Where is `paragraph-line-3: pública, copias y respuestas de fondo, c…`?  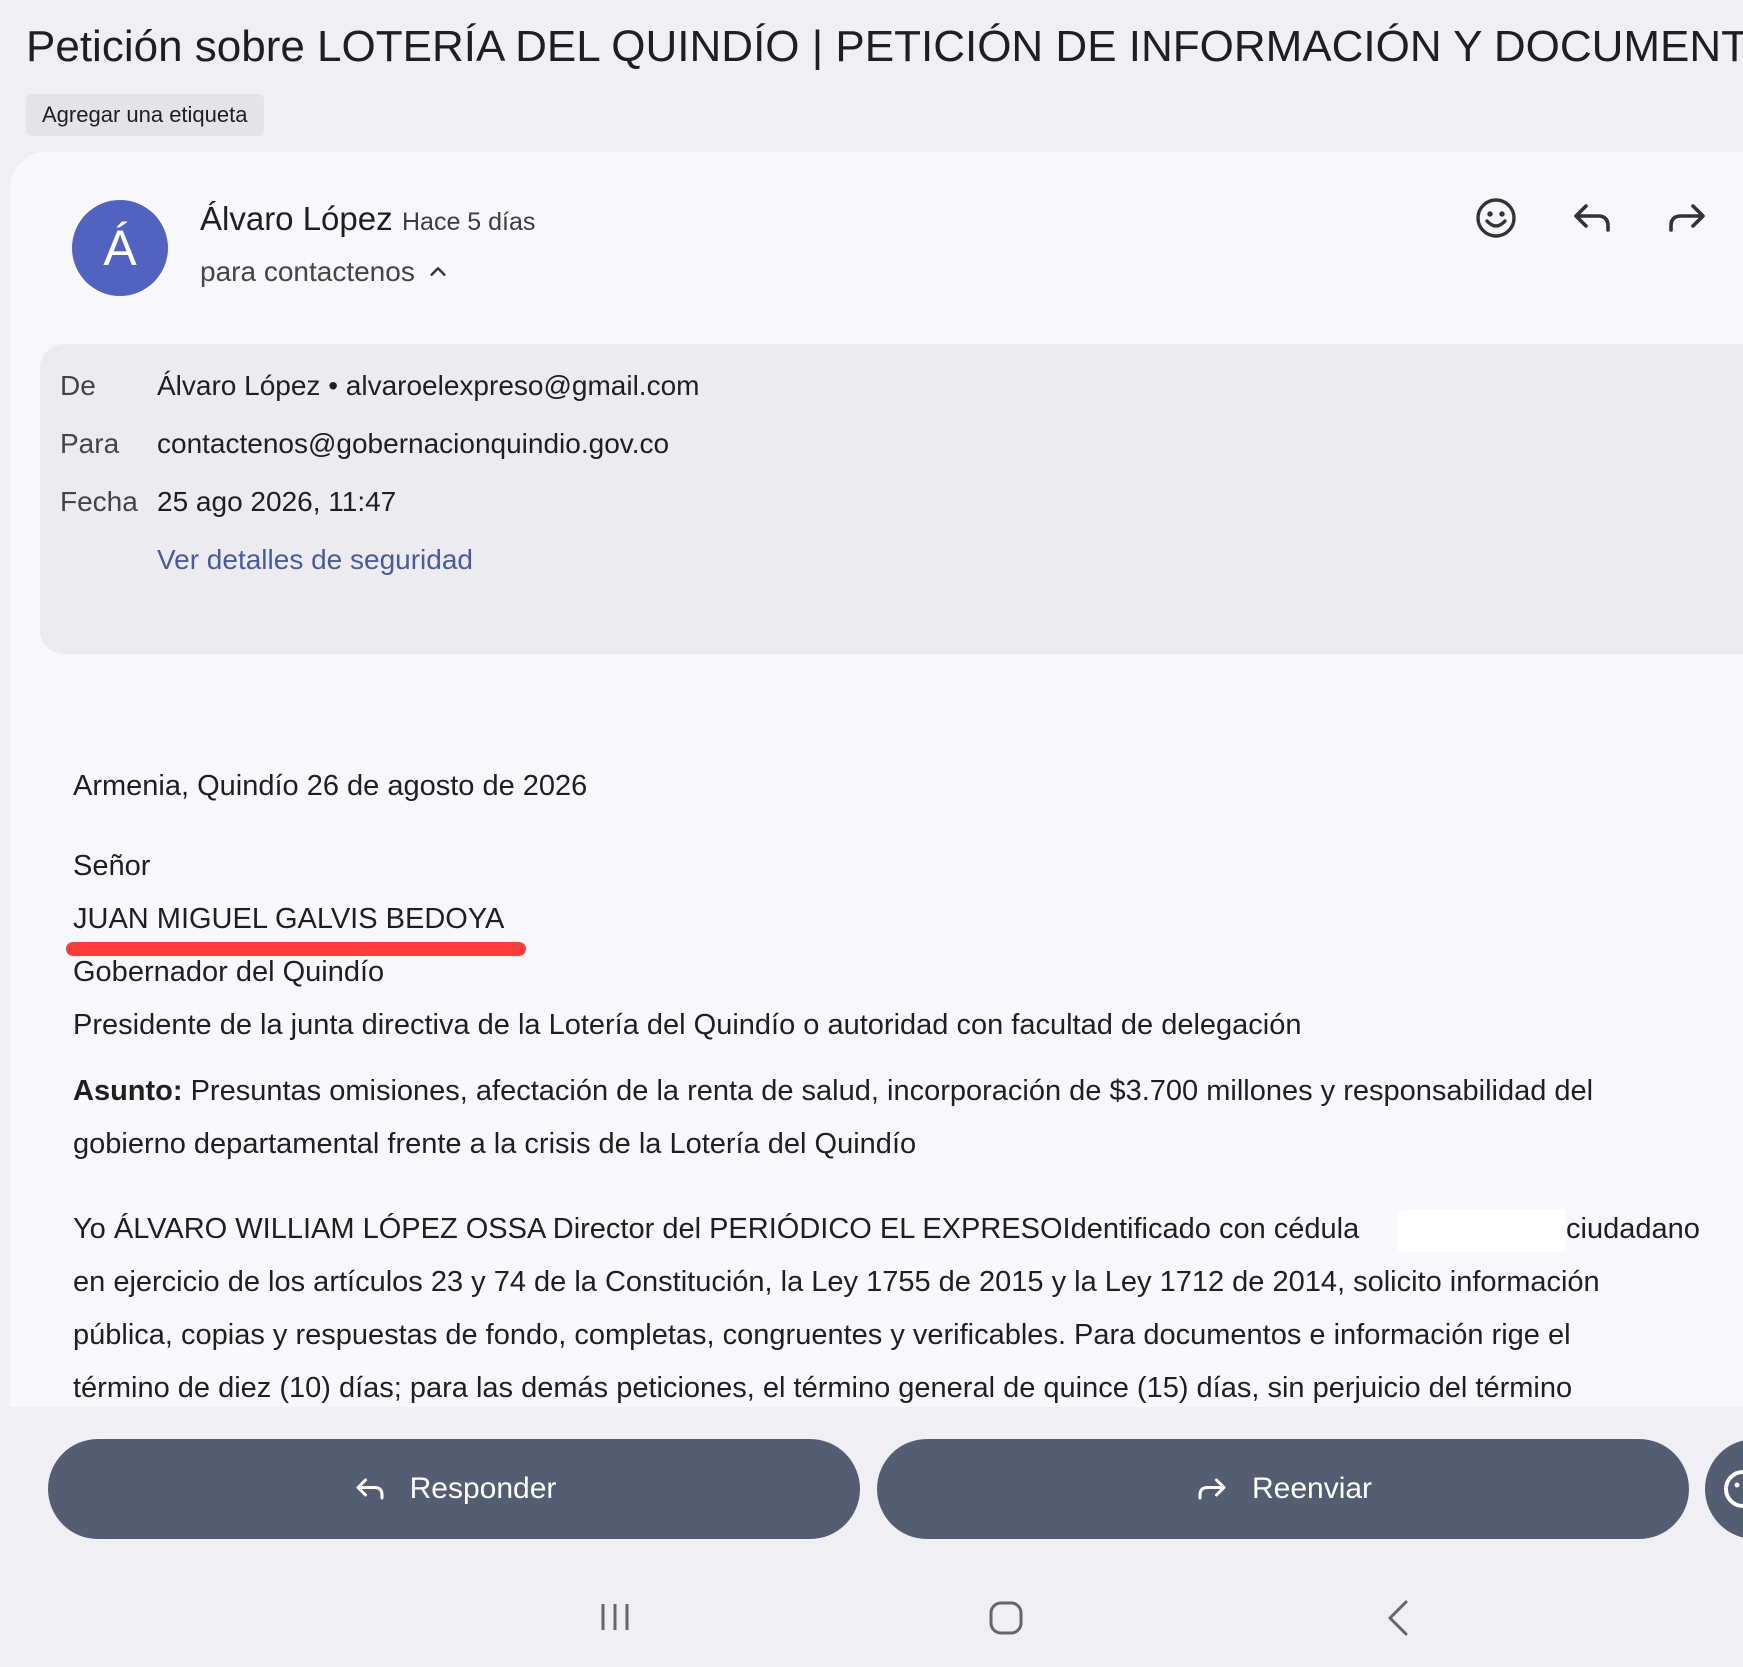 paragraph-line-3: pública, copias y respuestas de fondo, c… is located at coordinates (822, 1335).